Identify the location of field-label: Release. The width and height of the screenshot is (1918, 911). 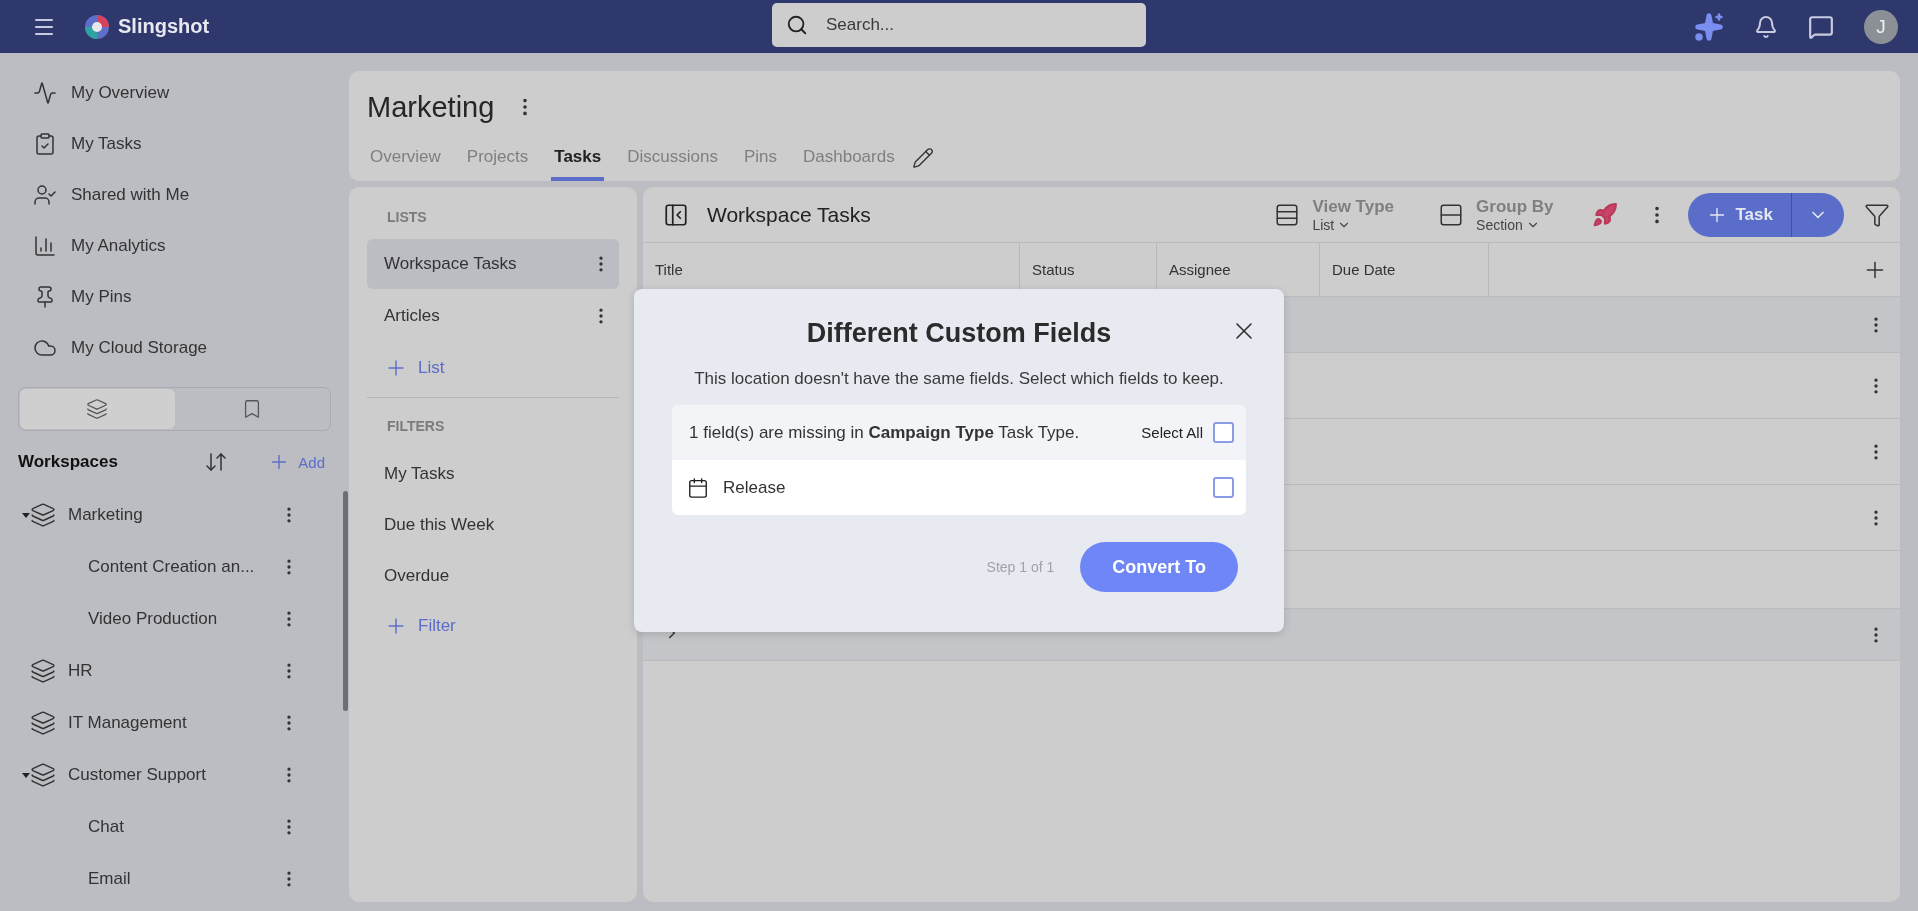
(755, 487).